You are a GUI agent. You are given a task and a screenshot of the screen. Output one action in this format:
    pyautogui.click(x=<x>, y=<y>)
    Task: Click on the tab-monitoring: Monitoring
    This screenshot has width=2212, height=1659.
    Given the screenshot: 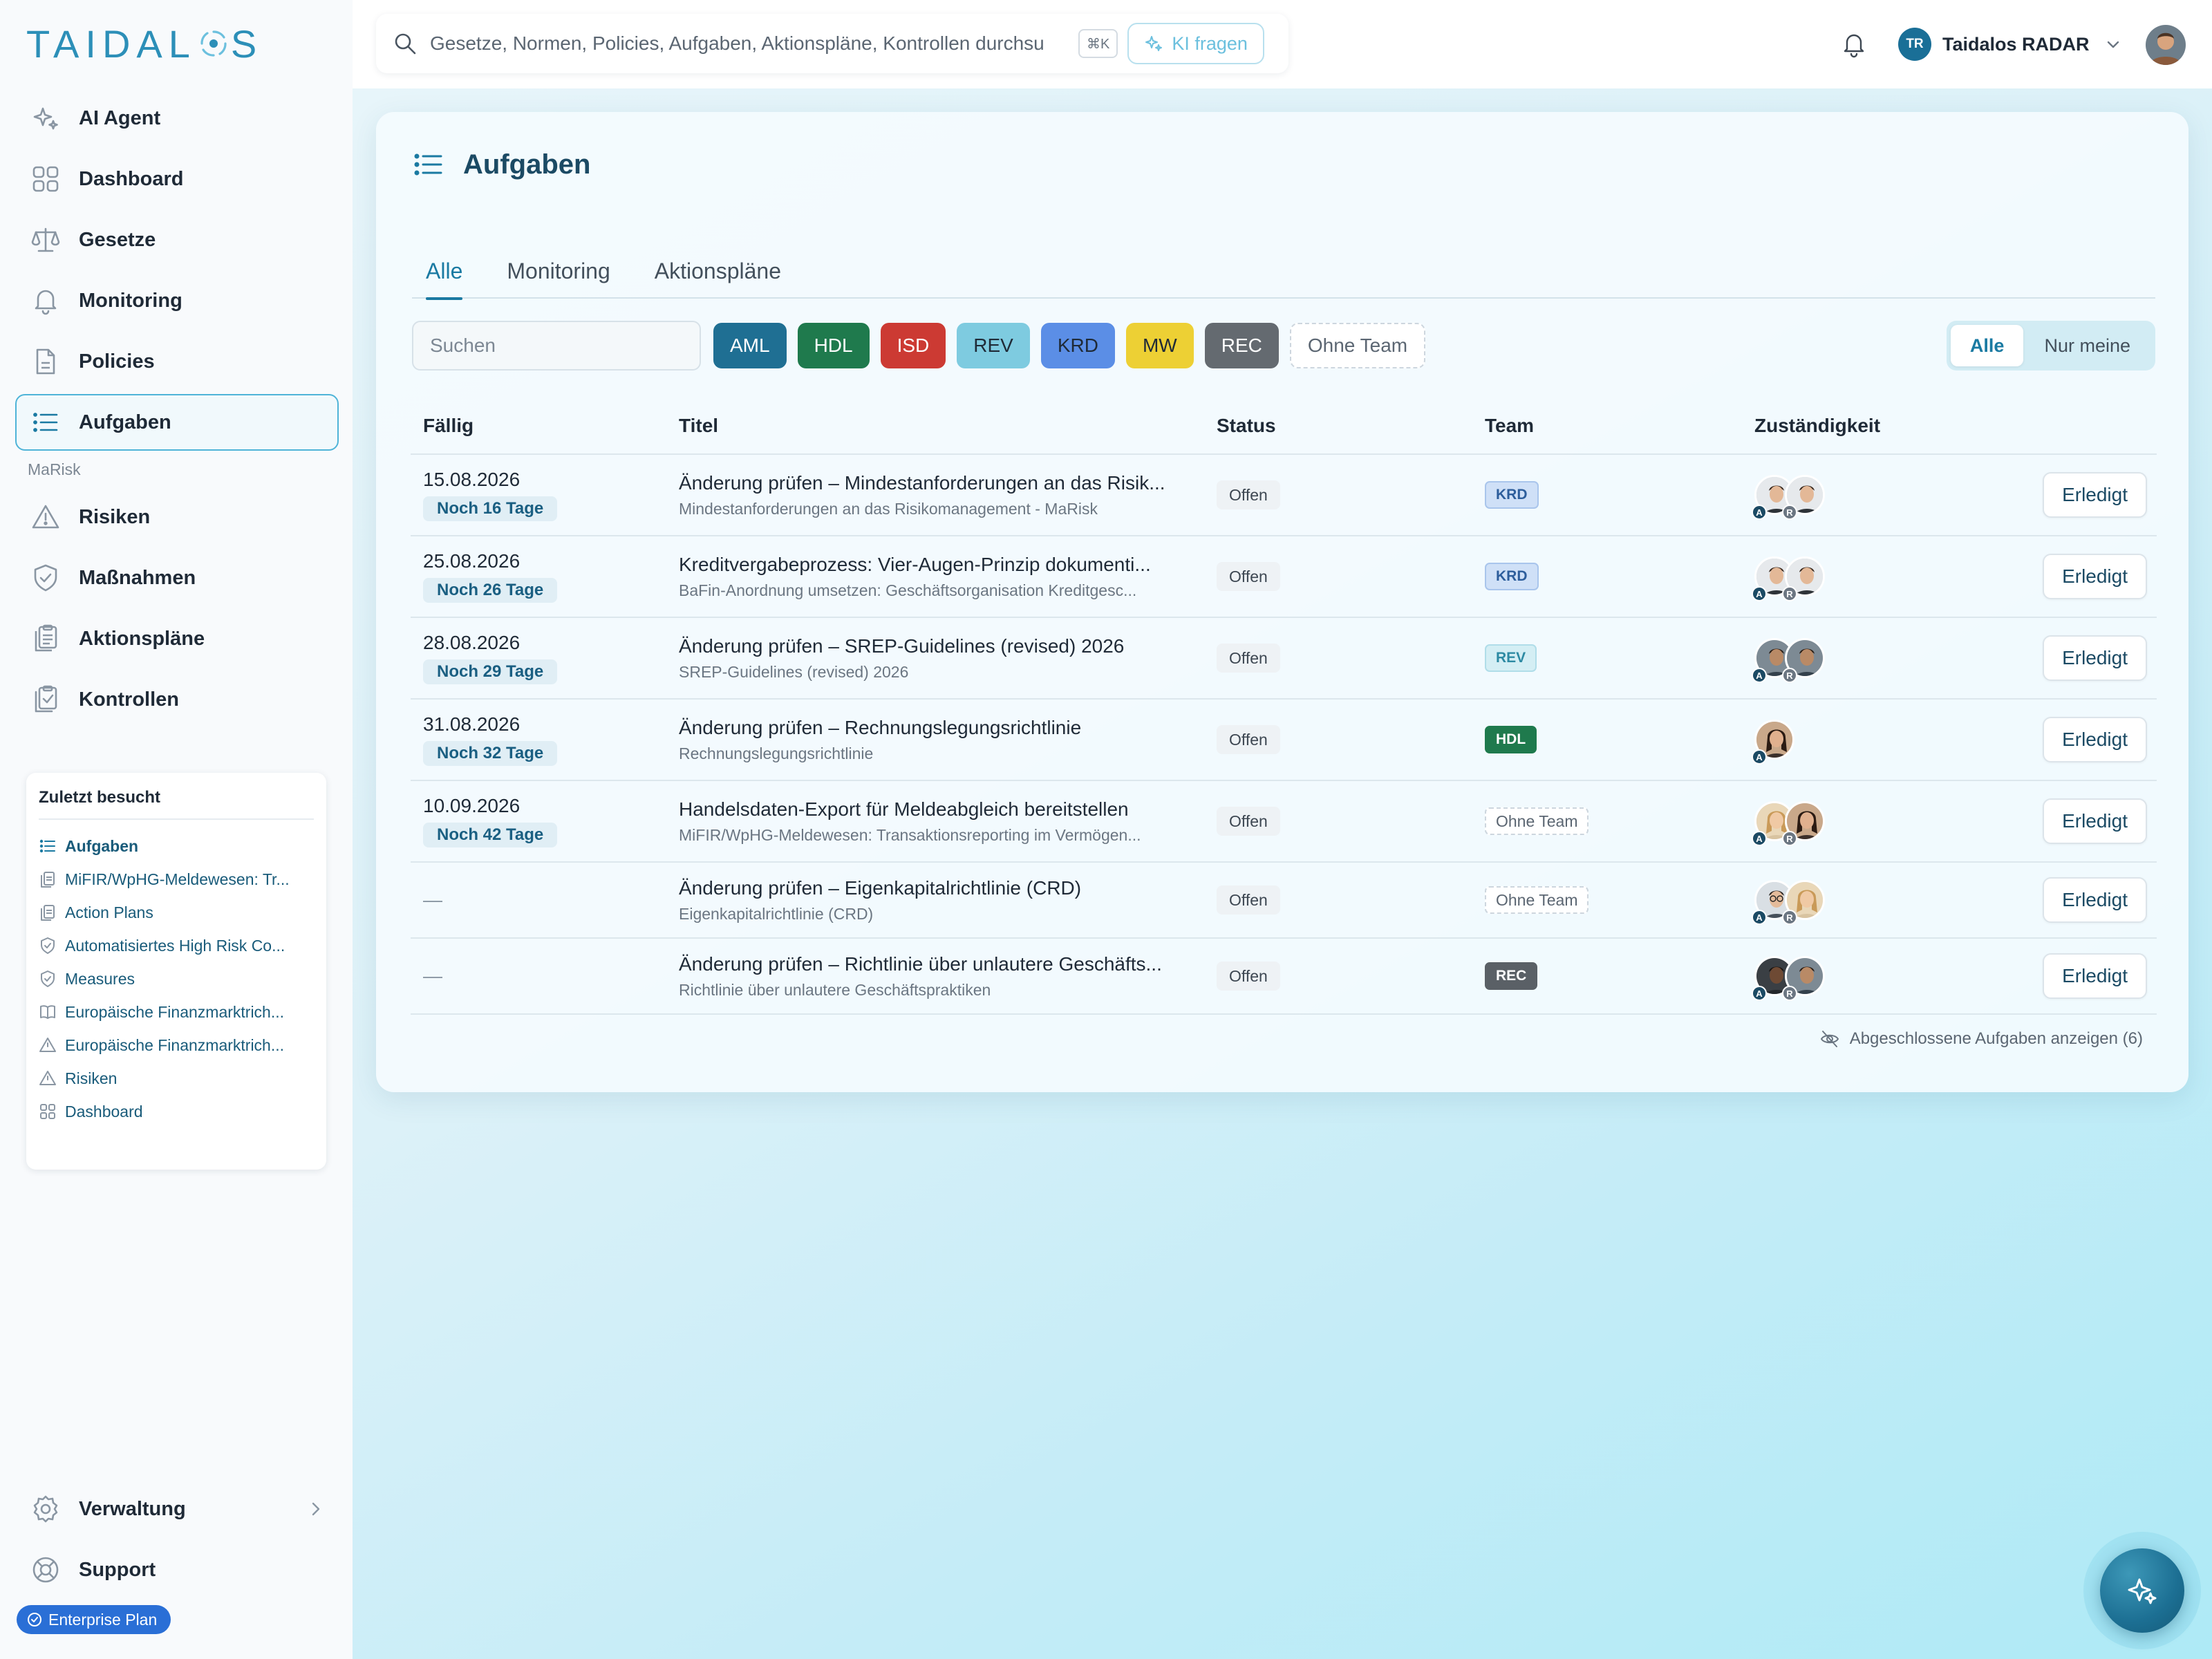 What is the action you would take?
    pyautogui.click(x=558, y=271)
    